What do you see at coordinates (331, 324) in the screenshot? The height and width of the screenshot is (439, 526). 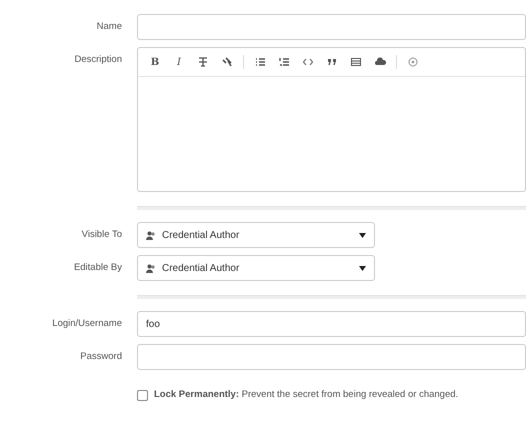 I see `text-field: foo` at bounding box center [331, 324].